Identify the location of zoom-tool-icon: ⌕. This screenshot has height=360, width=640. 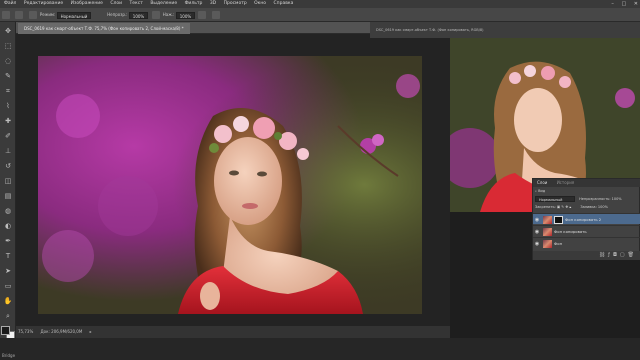
(8, 316).